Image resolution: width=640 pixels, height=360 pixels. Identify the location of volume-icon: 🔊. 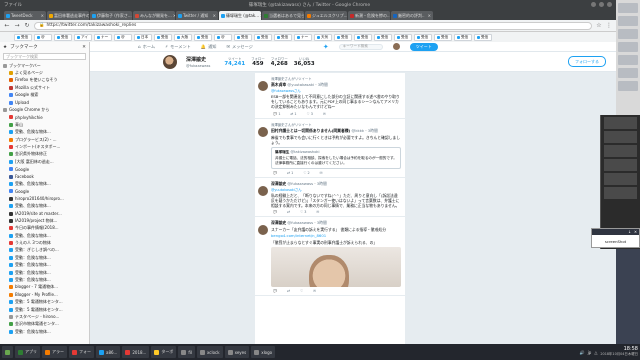
(582, 352).